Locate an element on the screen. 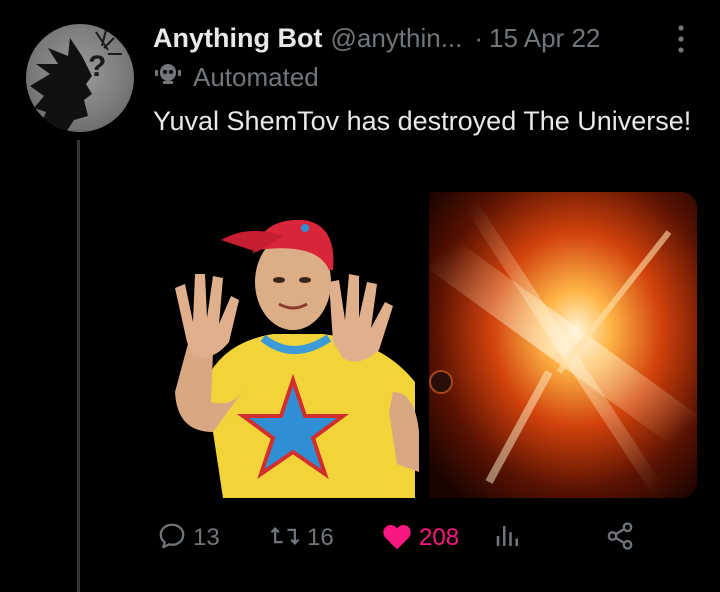 The width and height of the screenshot is (720, 592). retweet-icon is located at coordinates (285, 538).